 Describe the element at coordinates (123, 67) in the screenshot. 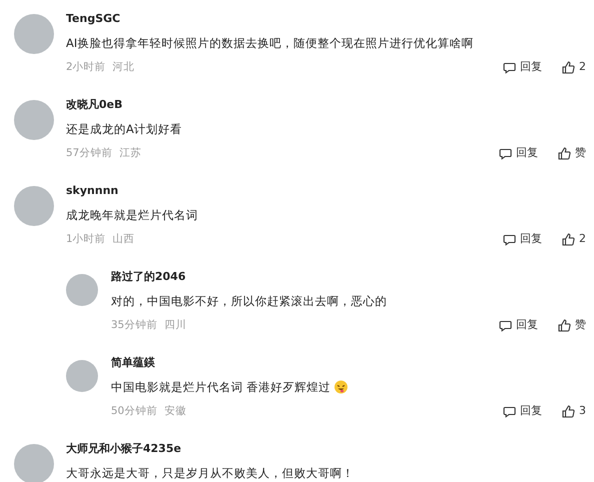

I see `comment-location: 河北` at that location.